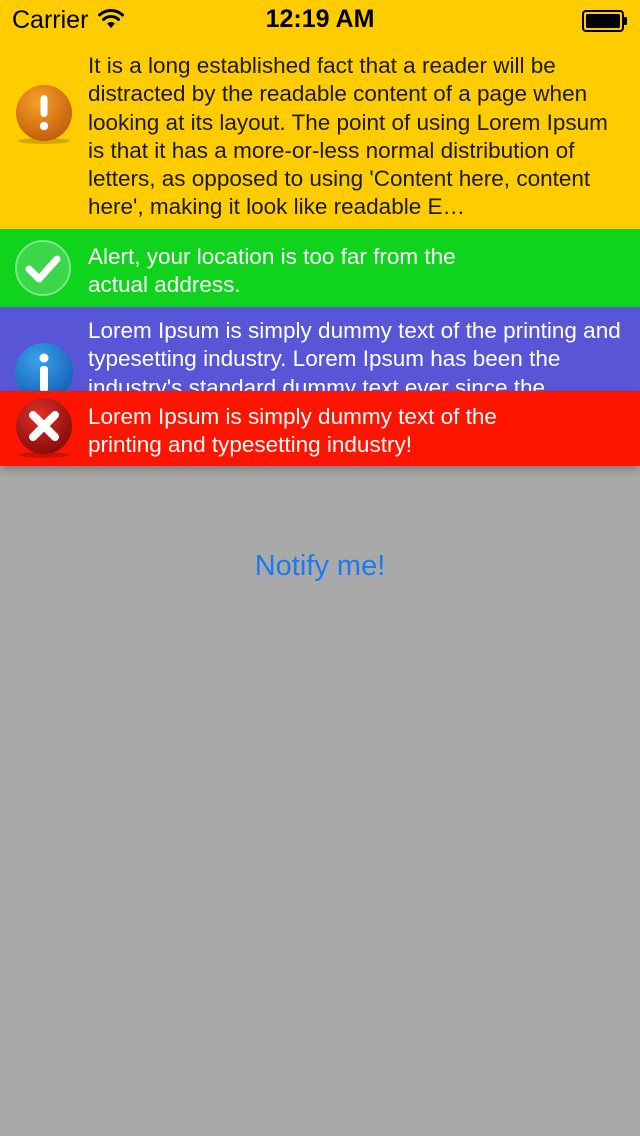 Image resolution: width=640 pixels, height=1136 pixels. I want to click on status-bar: Carrier 12:19 AM, so click(320, 20).